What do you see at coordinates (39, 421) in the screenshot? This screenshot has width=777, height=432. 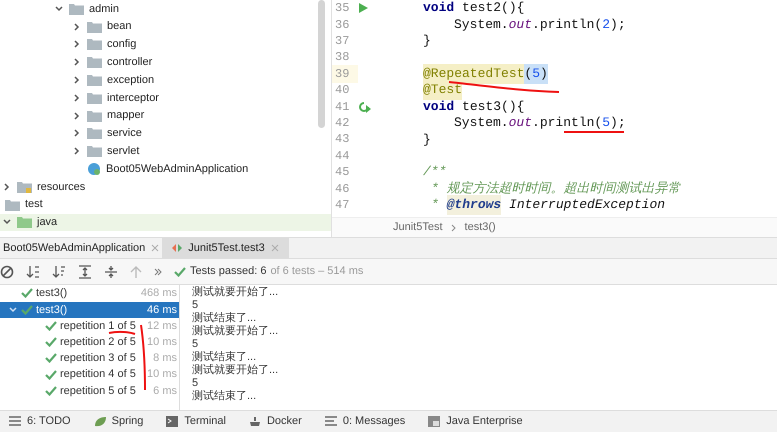 I see `tool-window-button: 6: TODO` at bounding box center [39, 421].